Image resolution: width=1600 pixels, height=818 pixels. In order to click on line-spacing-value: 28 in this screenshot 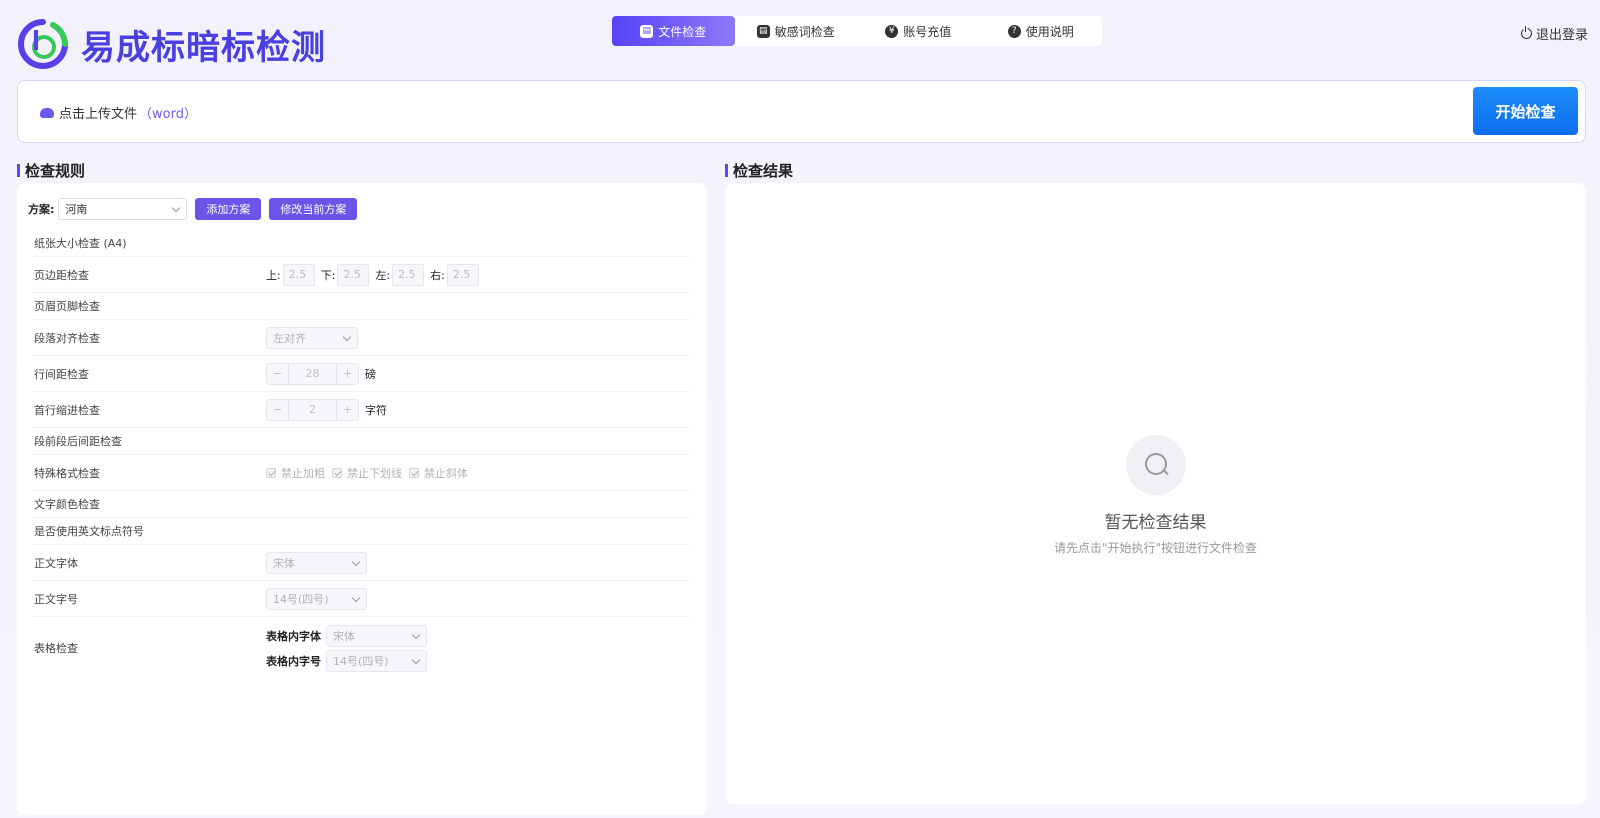, I will do `click(312, 374)`.